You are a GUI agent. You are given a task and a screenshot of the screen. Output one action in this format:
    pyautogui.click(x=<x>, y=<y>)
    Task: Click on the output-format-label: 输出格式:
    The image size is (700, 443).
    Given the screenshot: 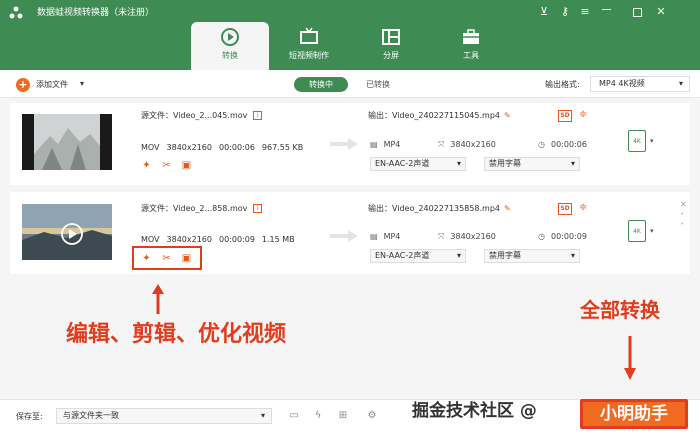 What is the action you would take?
    pyautogui.click(x=562, y=84)
    